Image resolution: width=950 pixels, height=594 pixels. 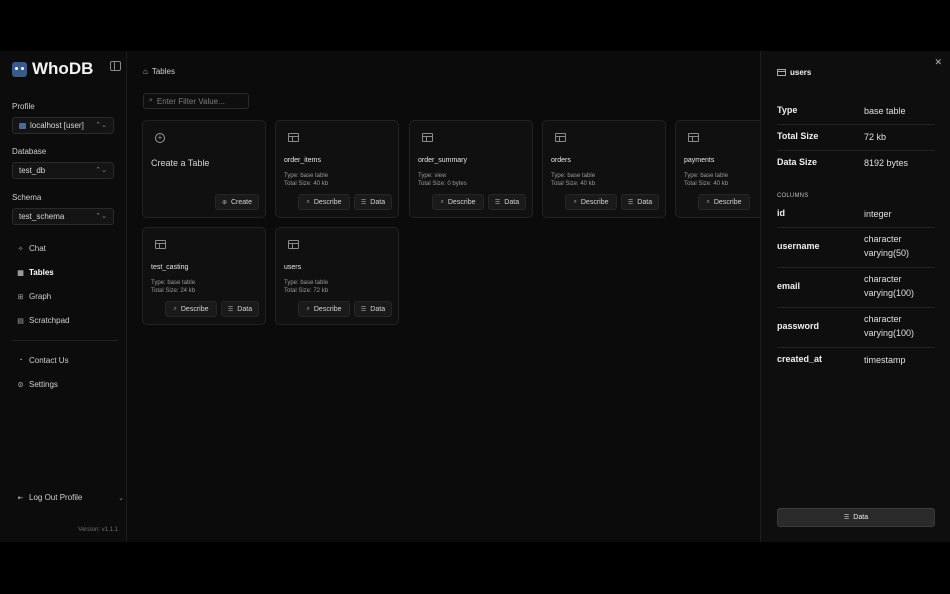 What do you see at coordinates (204, 169) in the screenshot?
I see `create-table-card: + Create a Table ⊕ Create` at bounding box center [204, 169].